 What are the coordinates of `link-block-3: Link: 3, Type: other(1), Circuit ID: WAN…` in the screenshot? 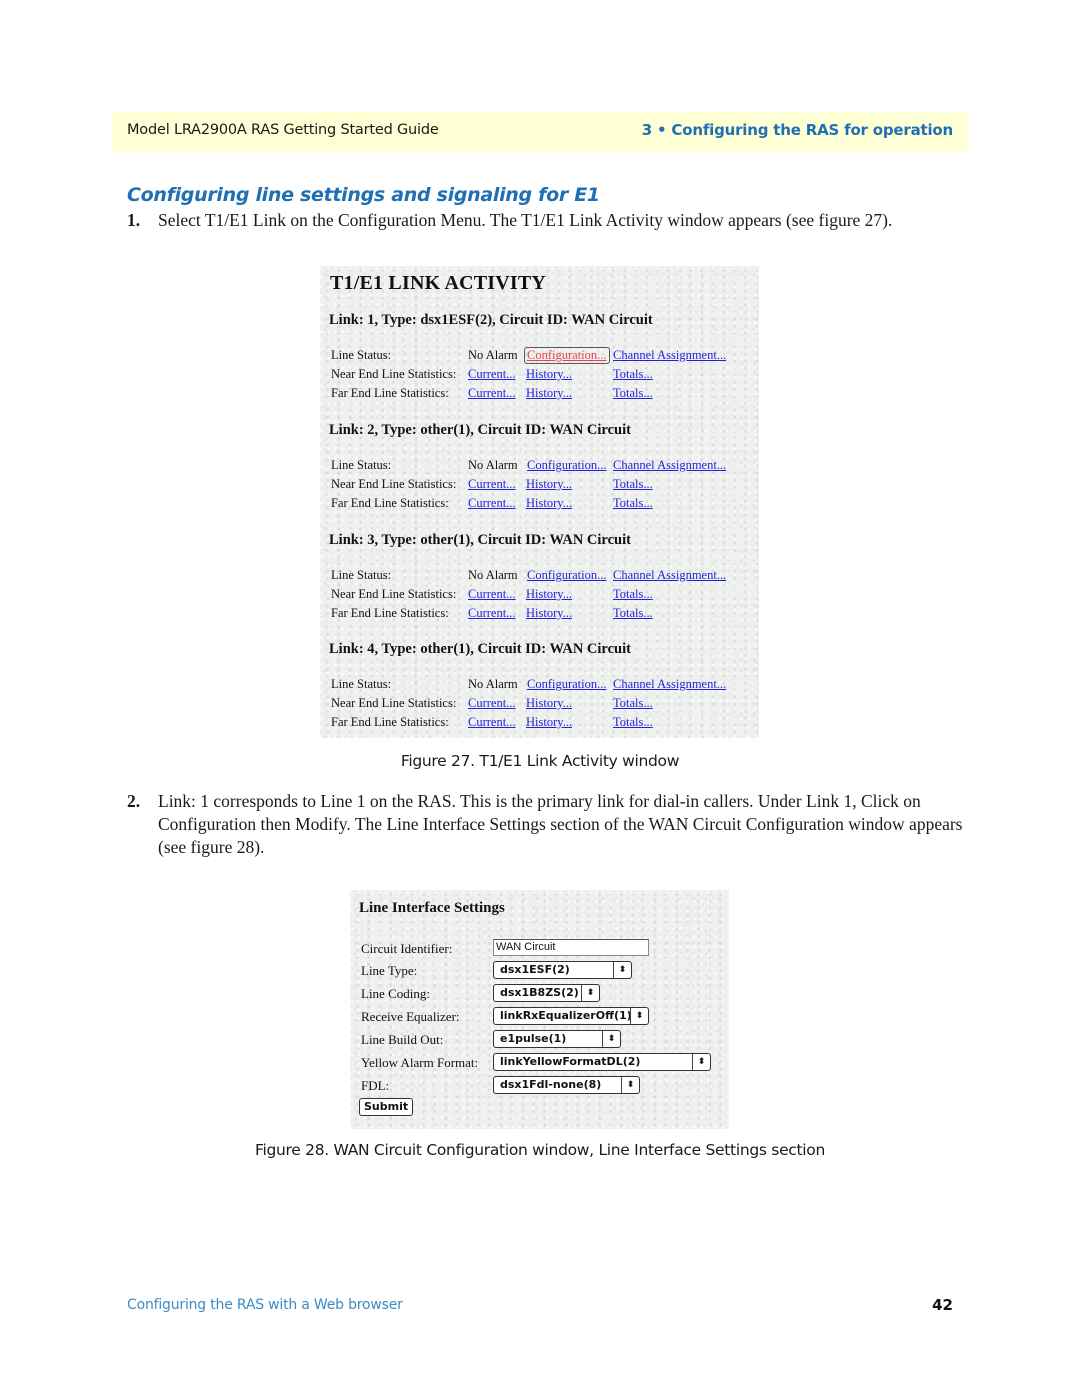 It's located at (541, 576).